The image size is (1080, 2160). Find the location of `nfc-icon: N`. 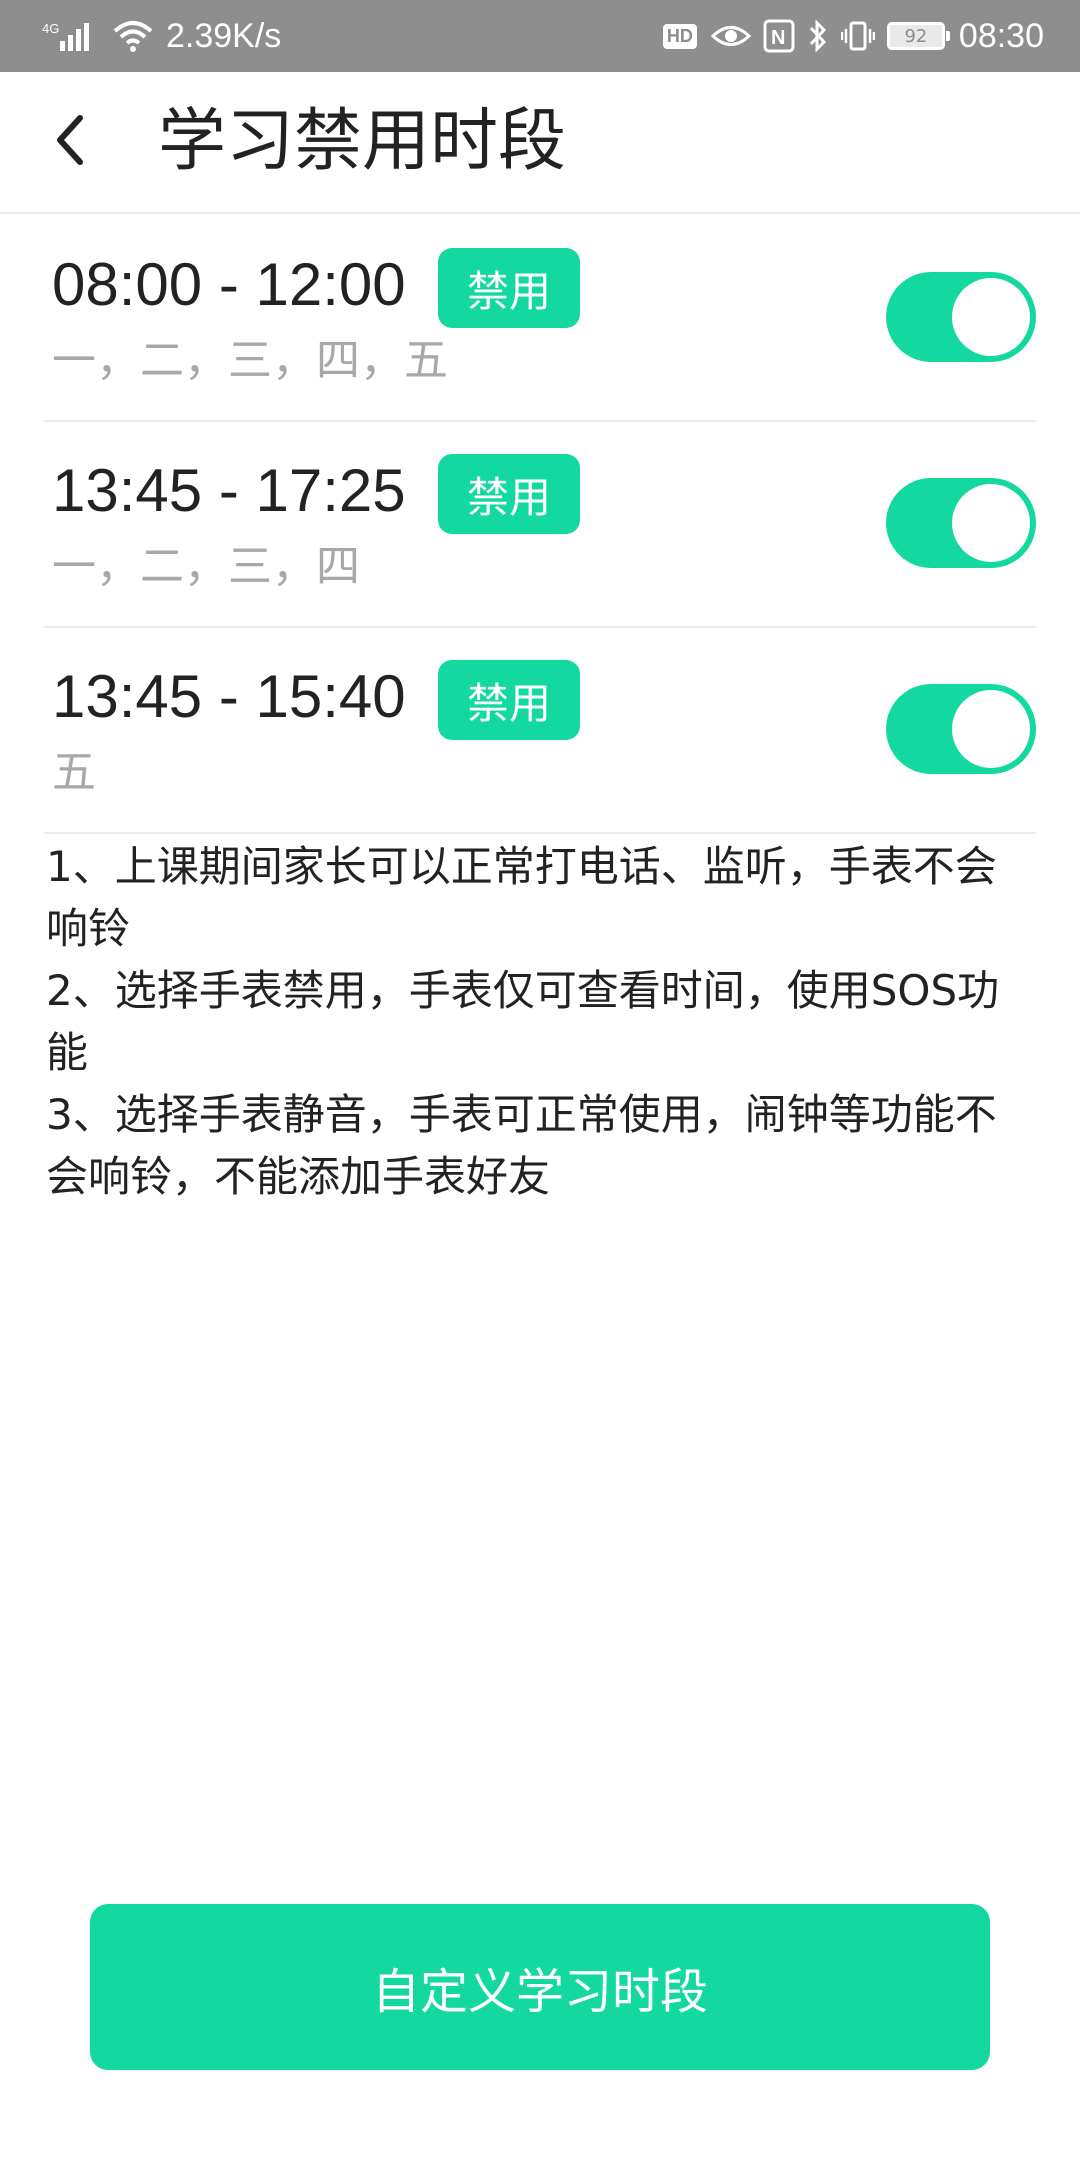

nfc-icon: N is located at coordinates (779, 36).